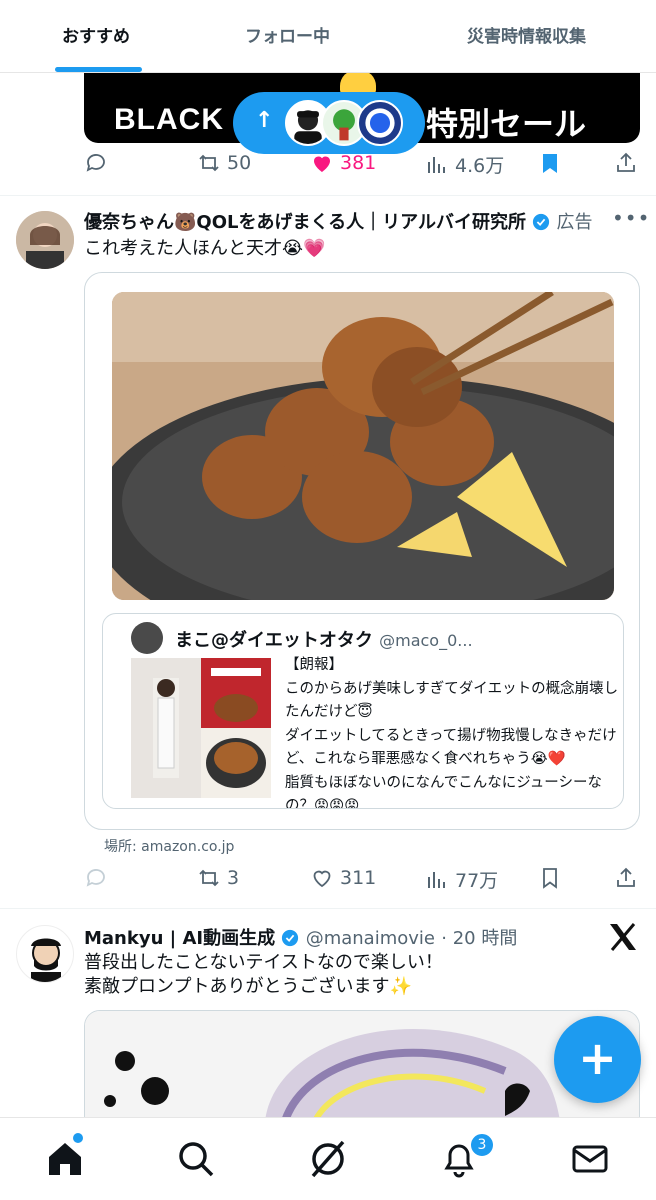 The width and height of the screenshot is (656, 1200). I want to click on bottom-navigation, so click(328, 1158).